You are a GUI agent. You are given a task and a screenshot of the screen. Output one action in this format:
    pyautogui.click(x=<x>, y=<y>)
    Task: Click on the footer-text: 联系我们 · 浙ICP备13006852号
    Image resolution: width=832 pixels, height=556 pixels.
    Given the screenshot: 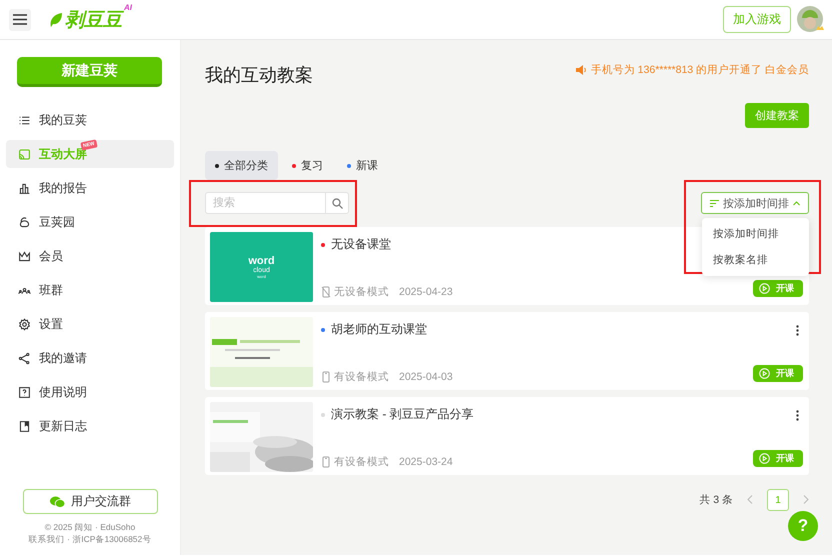 What is the action you would take?
    pyautogui.click(x=90, y=539)
    